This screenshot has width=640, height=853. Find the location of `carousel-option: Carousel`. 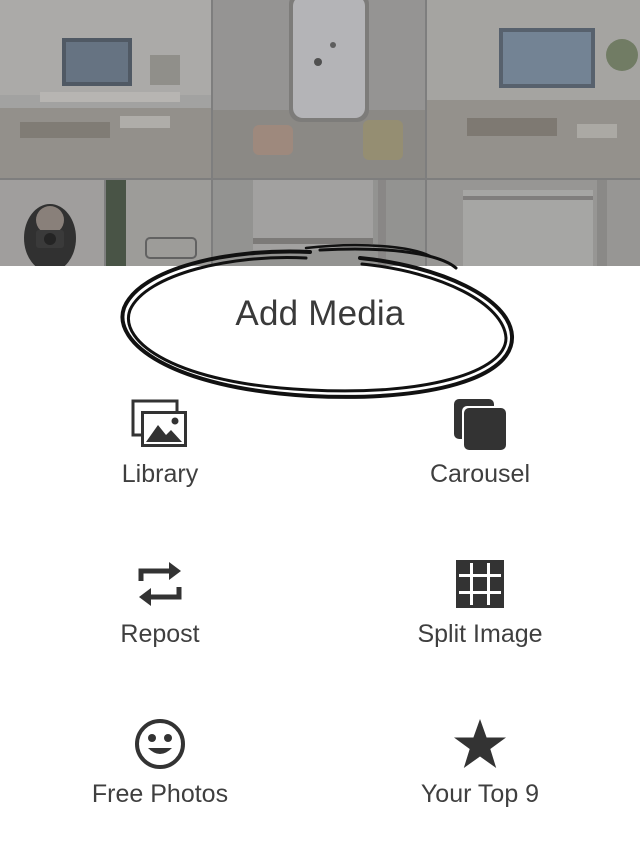

carousel-option: Carousel is located at coordinates (480, 451).